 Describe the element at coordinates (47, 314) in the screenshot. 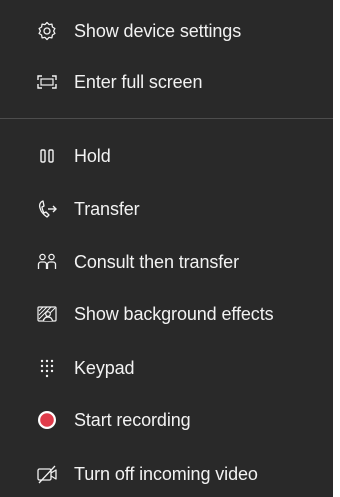

I see `background-effects-icon` at that location.